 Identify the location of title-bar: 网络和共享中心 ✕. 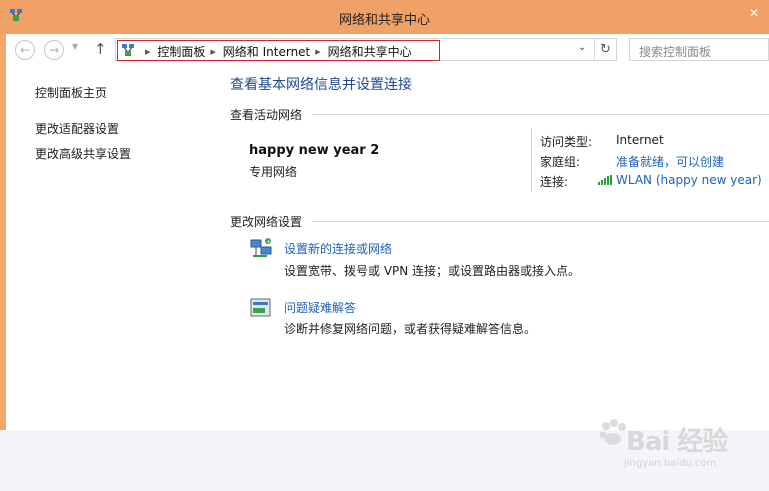
(384, 17).